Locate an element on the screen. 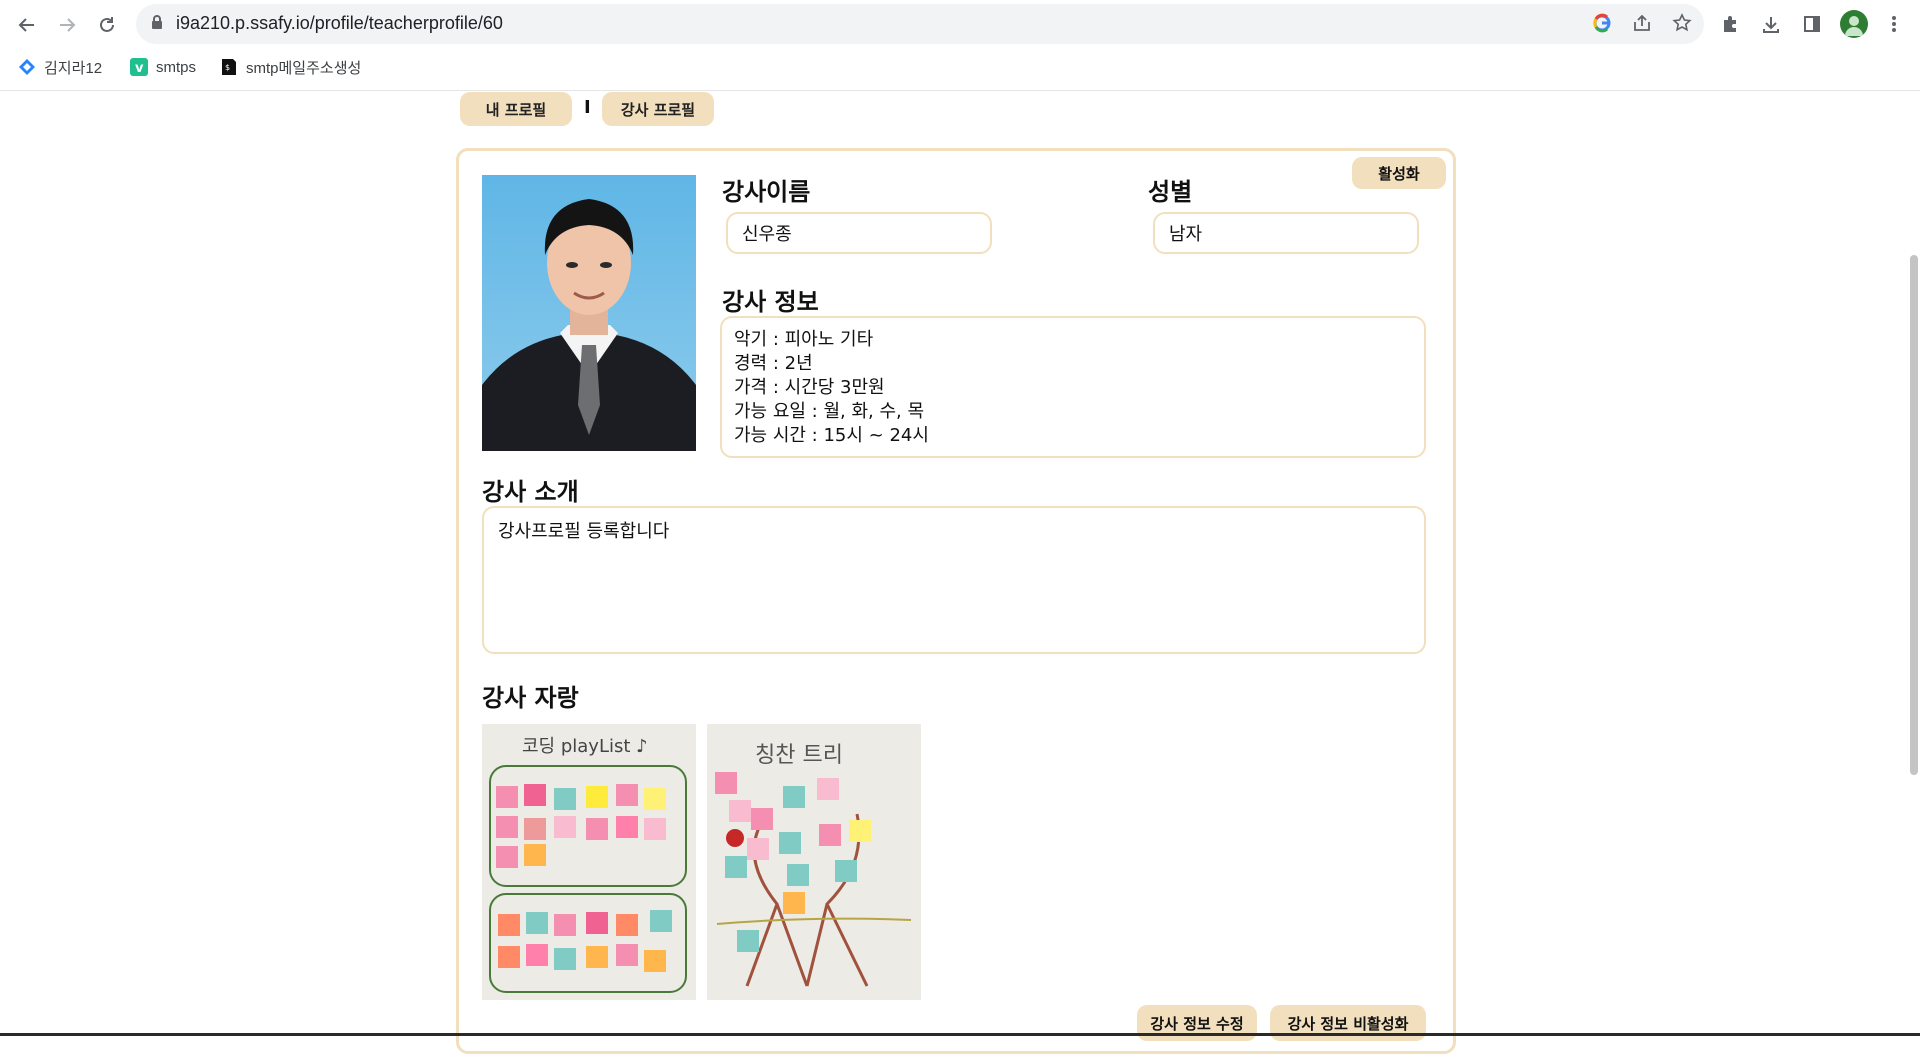 The image size is (1920, 1054). bookmark-jira: 김지라12 is located at coordinates (60, 67).